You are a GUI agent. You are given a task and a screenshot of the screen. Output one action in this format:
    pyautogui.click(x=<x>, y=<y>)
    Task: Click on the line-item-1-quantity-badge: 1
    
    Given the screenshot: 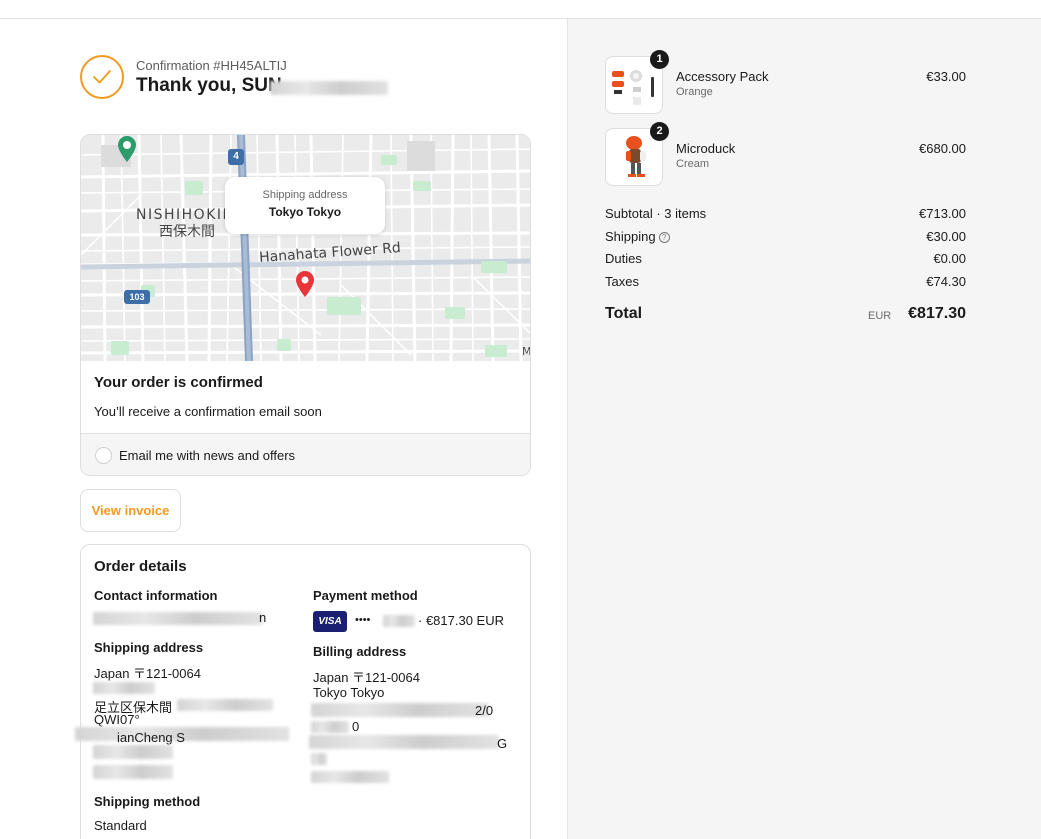 What is the action you would take?
    pyautogui.click(x=659, y=59)
    